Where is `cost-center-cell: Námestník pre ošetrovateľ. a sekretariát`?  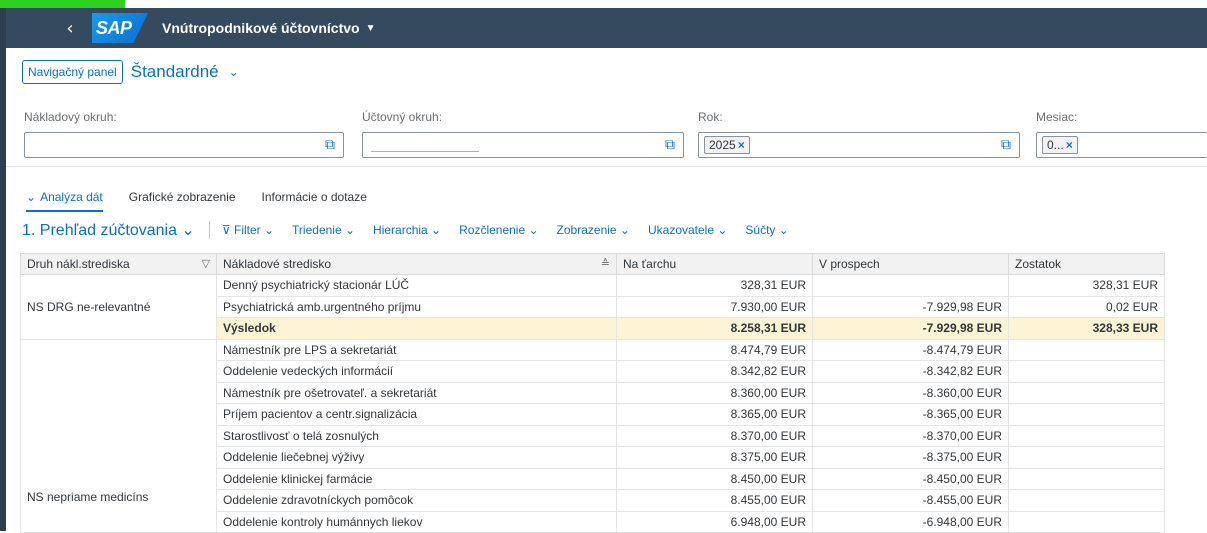 cost-center-cell: Námestník pre ošetrovateľ. a sekretariát is located at coordinates (416, 392).